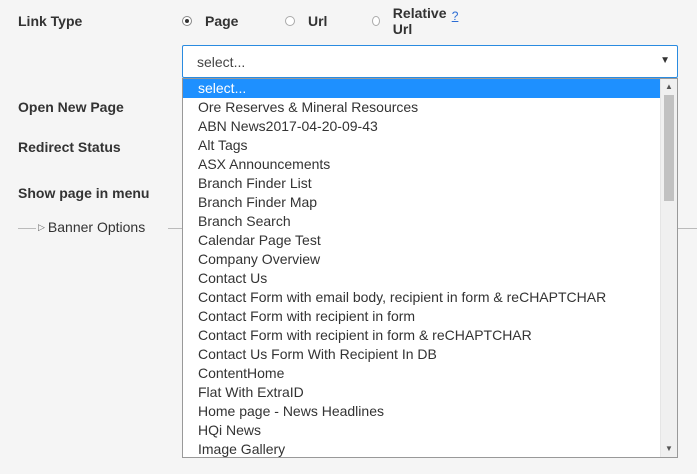  I want to click on chevron-down-icon: ▼, so click(665, 60).